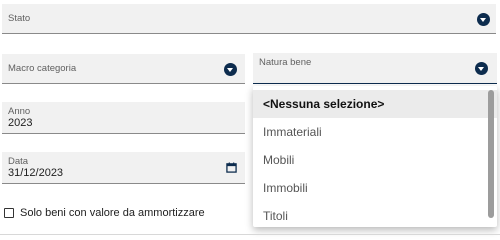 This screenshot has height=240, width=500. What do you see at coordinates (123, 168) in the screenshot?
I see `data-field: Data 31/12/2023` at bounding box center [123, 168].